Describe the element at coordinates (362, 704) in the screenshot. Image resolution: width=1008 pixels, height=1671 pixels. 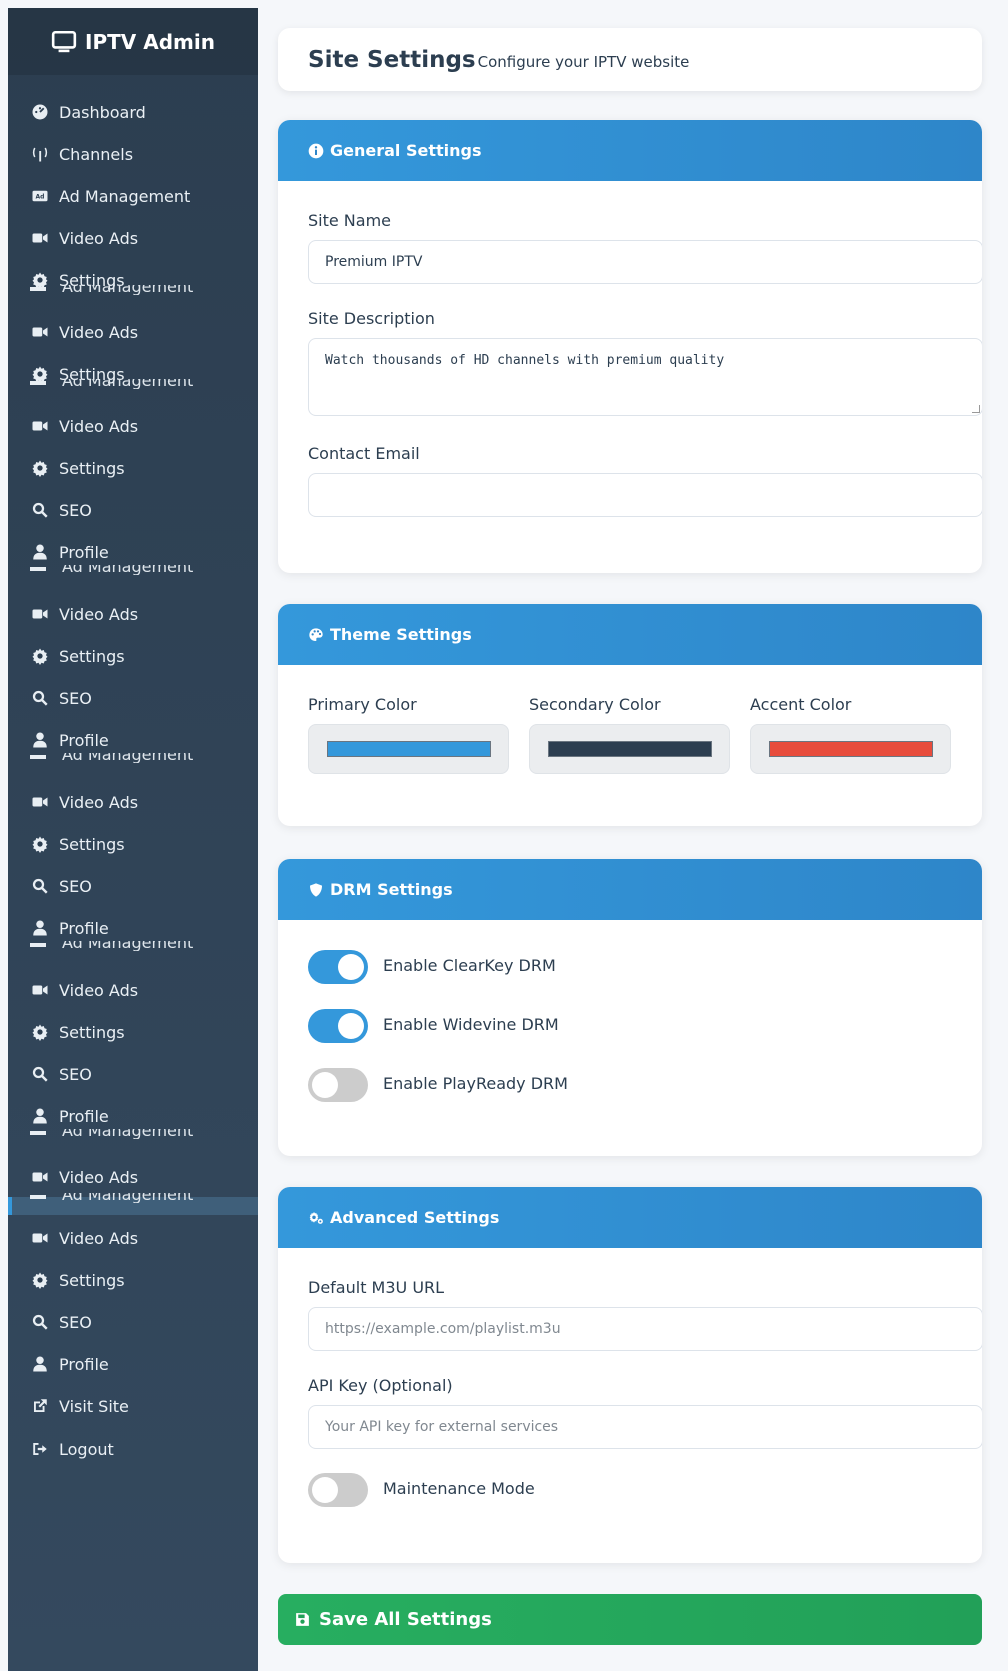
I see `primary-color-label: Primary Color` at that location.